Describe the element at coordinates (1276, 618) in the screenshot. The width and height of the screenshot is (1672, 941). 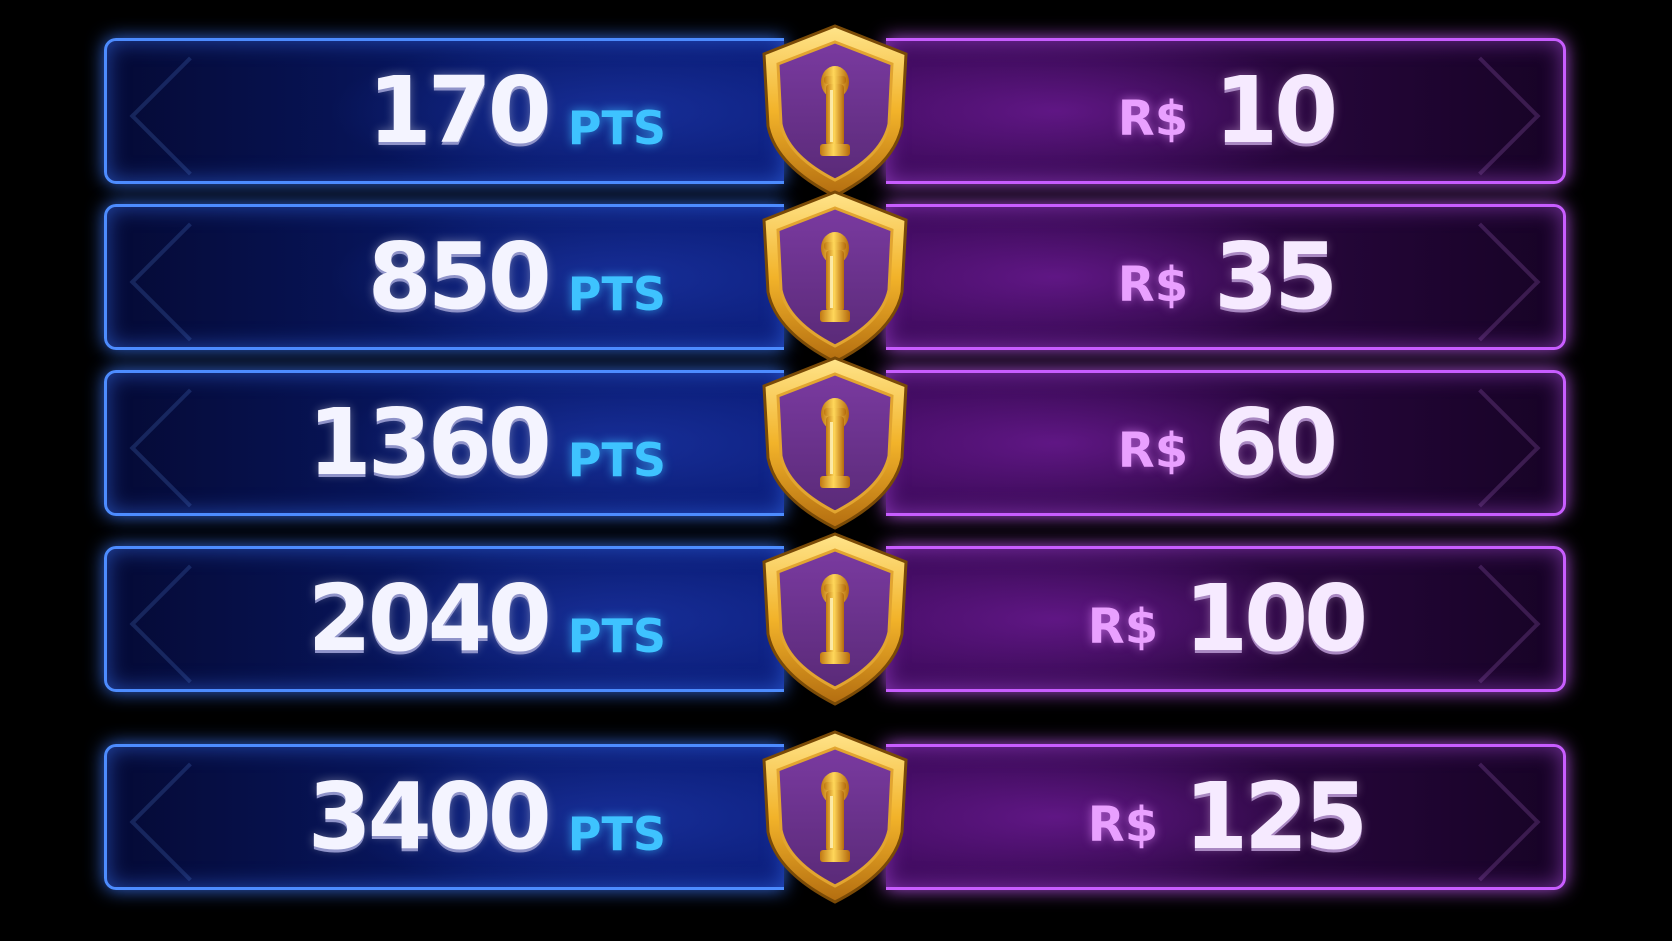
I see `price-value: 100` at that location.